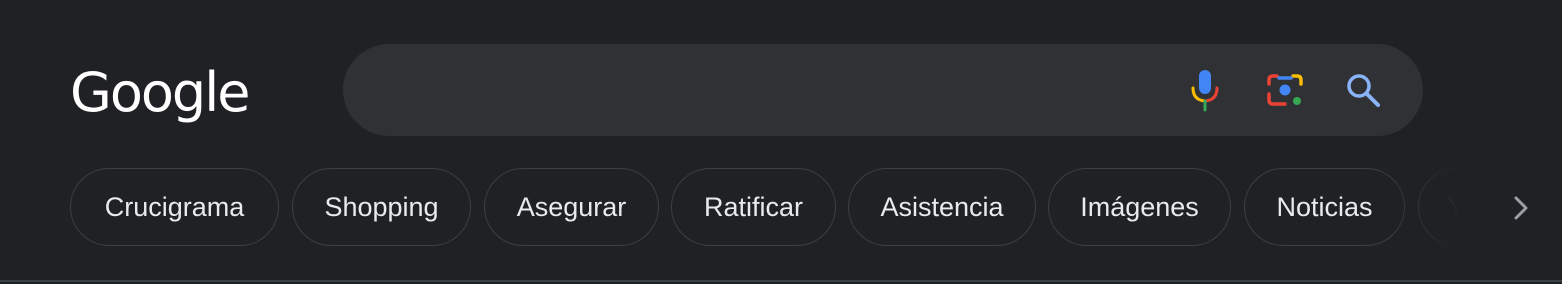  Describe the element at coordinates (781, 281) in the screenshot. I see `header-divider` at that location.